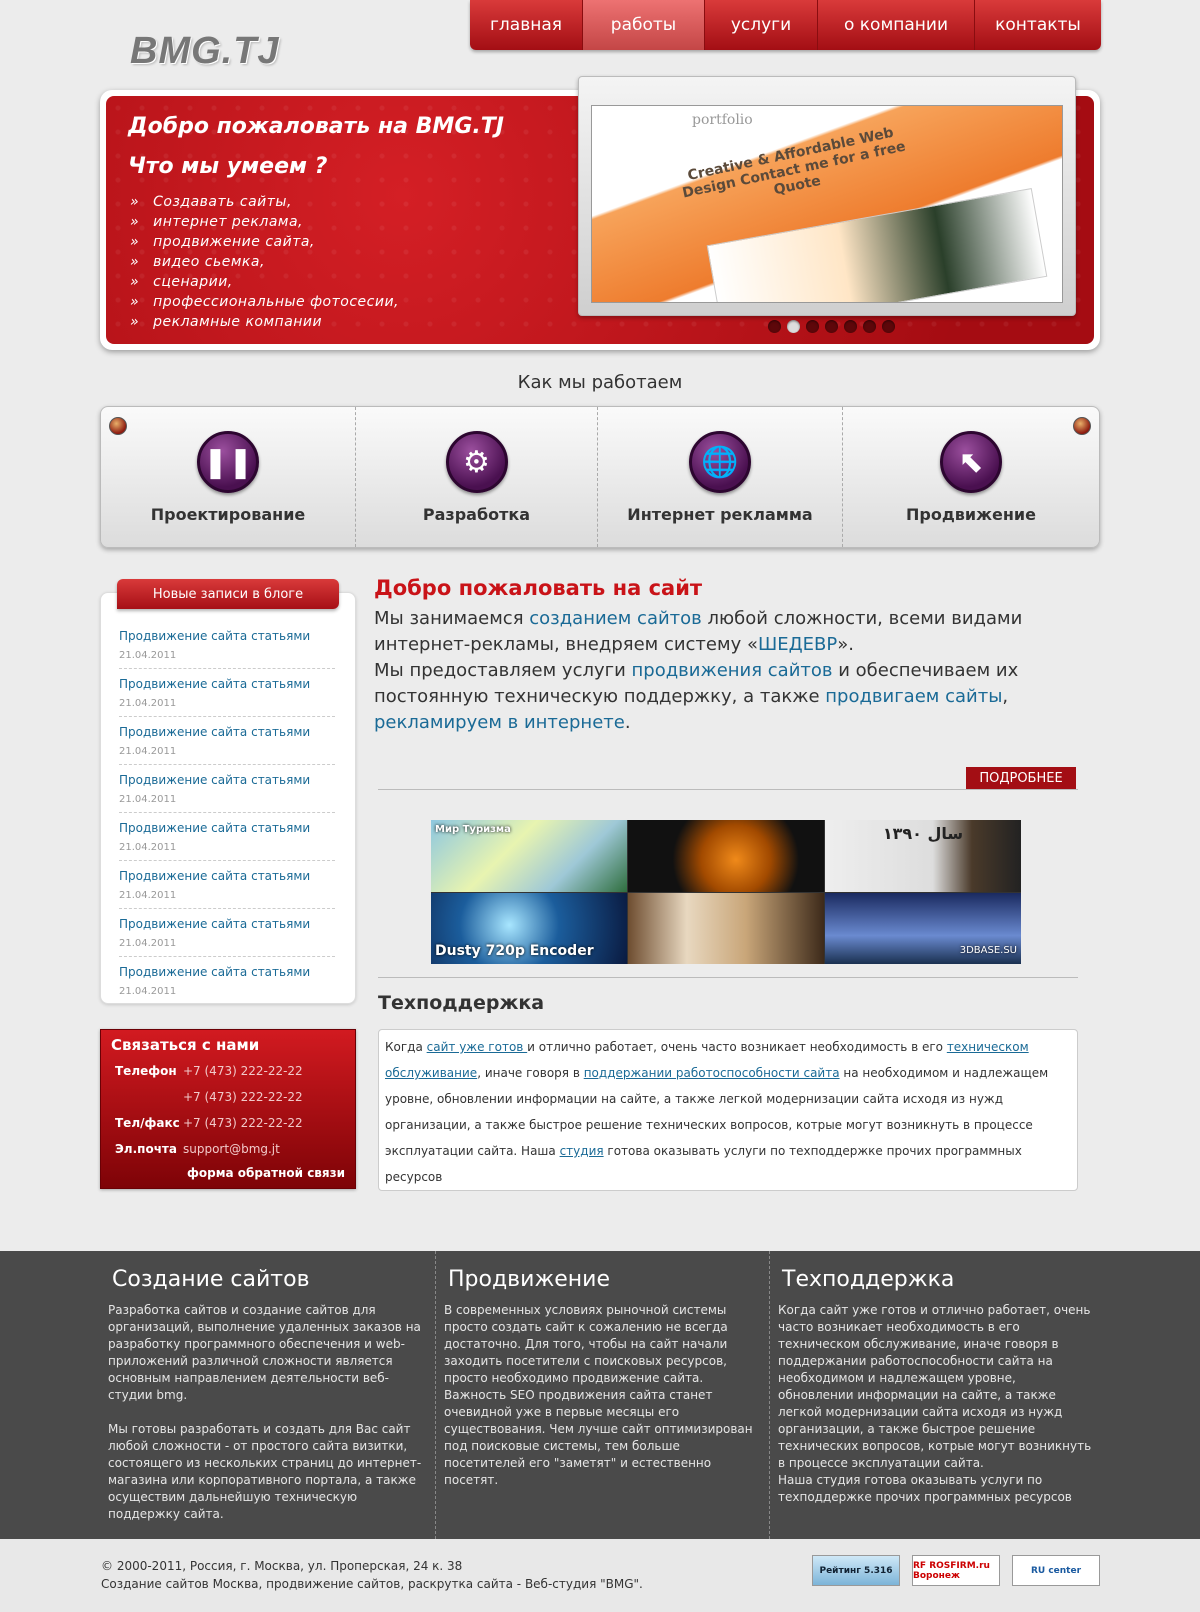  I want to click on gallery-image: Dusty 720p Encoder, so click(529, 928).